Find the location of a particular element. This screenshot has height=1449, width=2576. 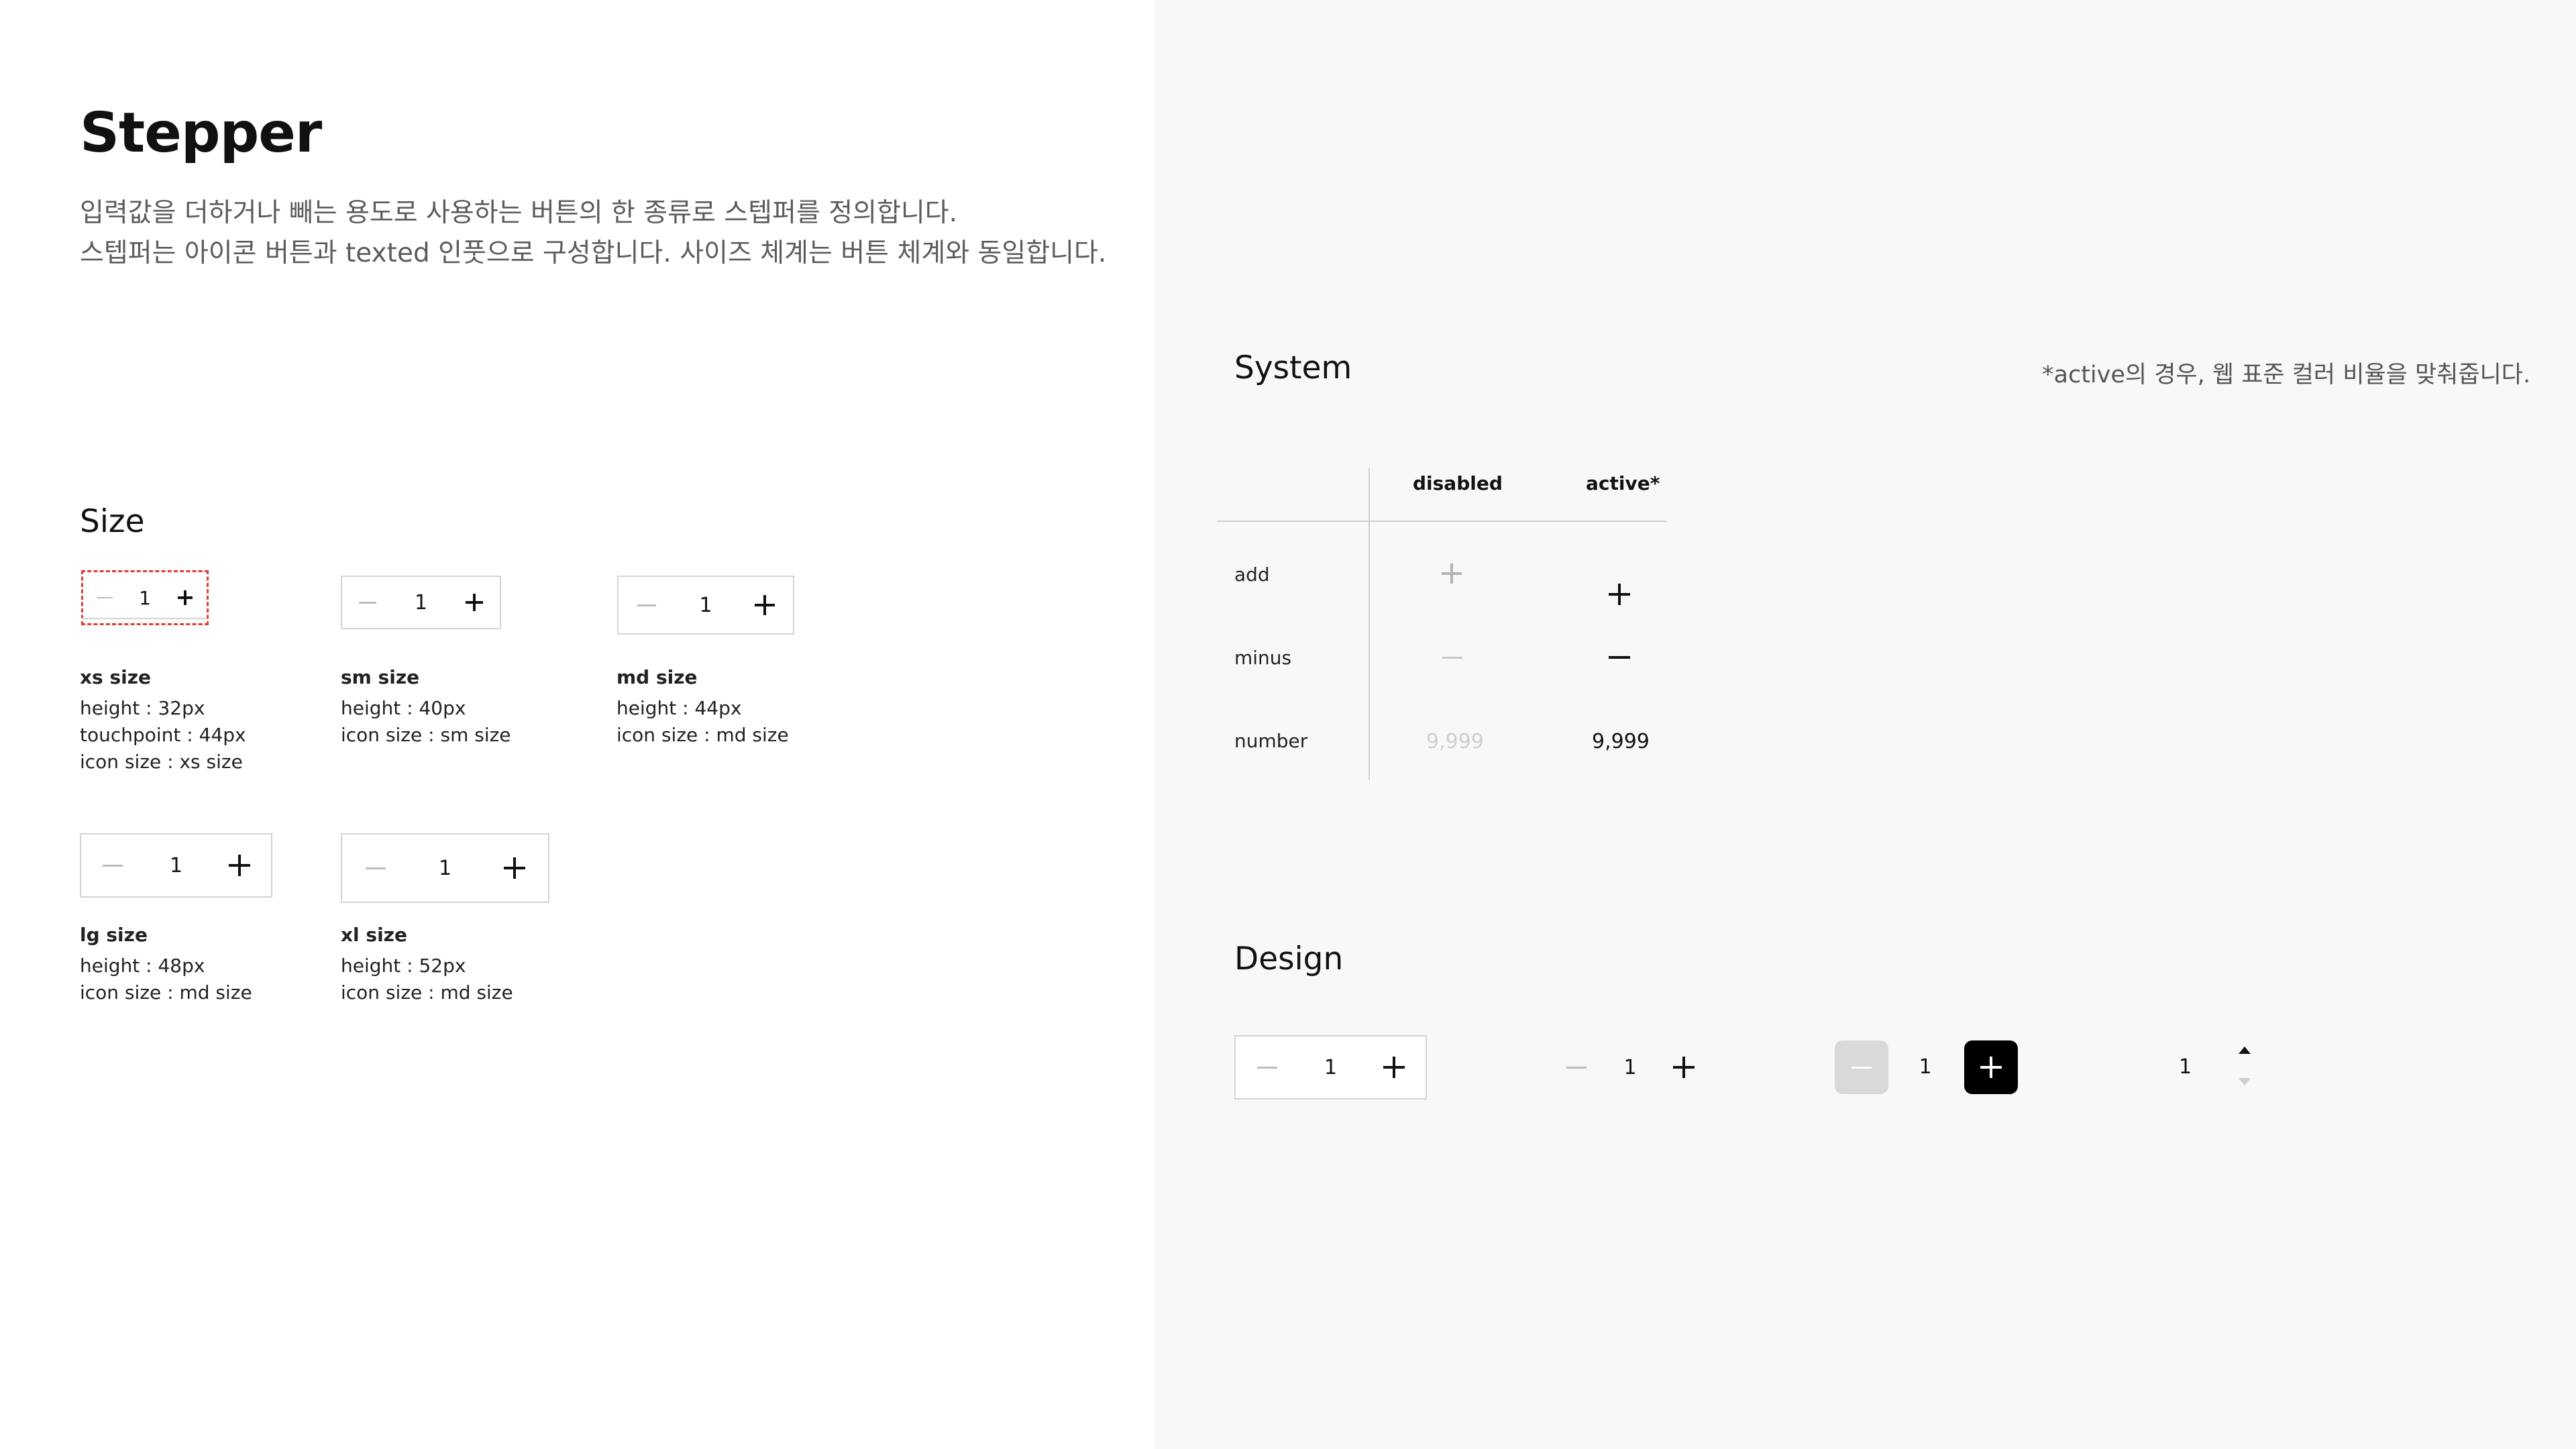

stepper-xs: 1 is located at coordinates (145, 597).